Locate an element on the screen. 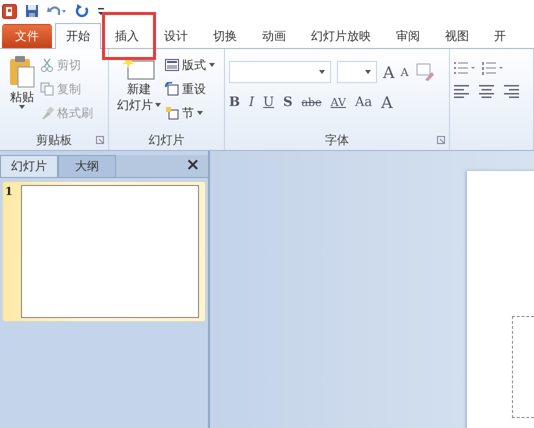  ribbon-tab: 开 is located at coordinates (500, 36).